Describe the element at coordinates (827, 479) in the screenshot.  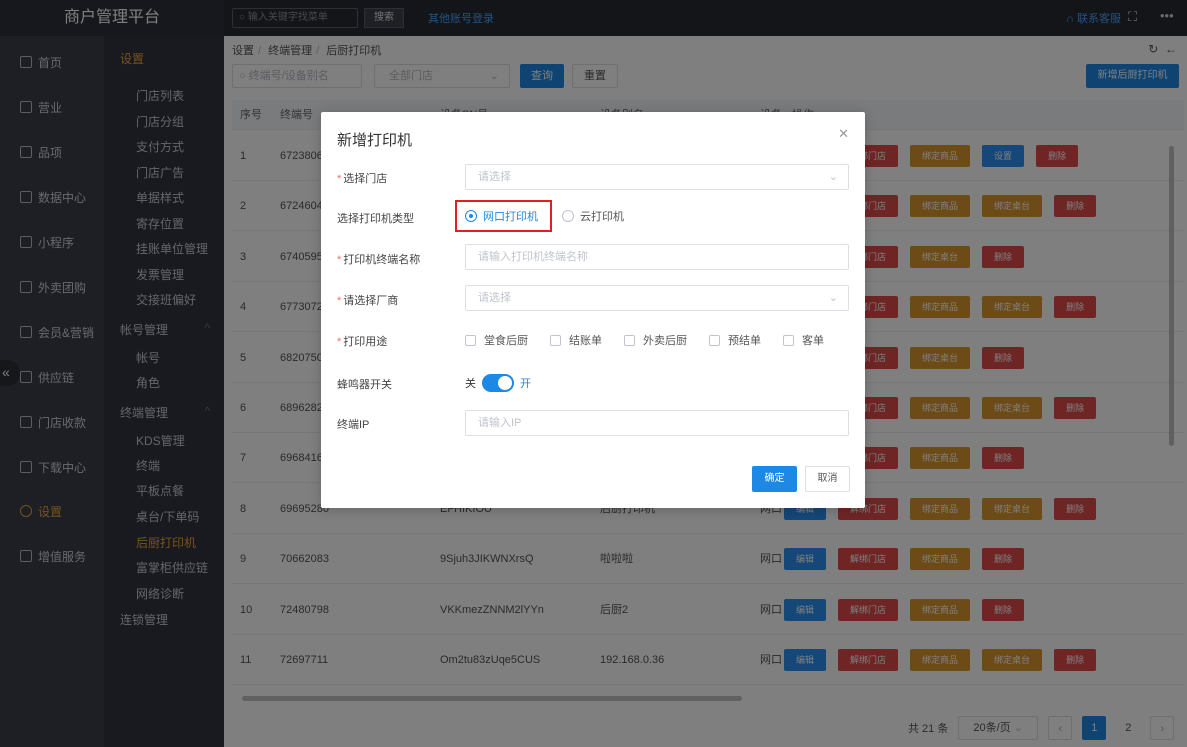
I see `cancel-button: 取消` at that location.